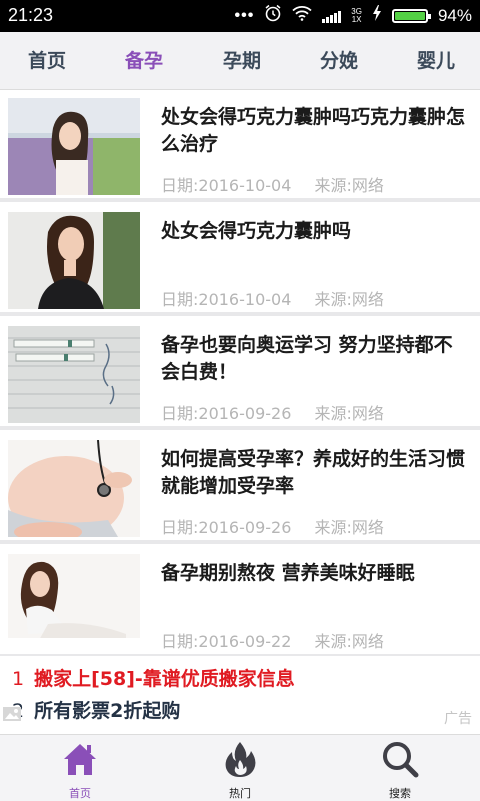 The image size is (480, 801). What do you see at coordinates (107, 711) in the screenshot?
I see `ad-text: 所有影票2折起购` at bounding box center [107, 711].